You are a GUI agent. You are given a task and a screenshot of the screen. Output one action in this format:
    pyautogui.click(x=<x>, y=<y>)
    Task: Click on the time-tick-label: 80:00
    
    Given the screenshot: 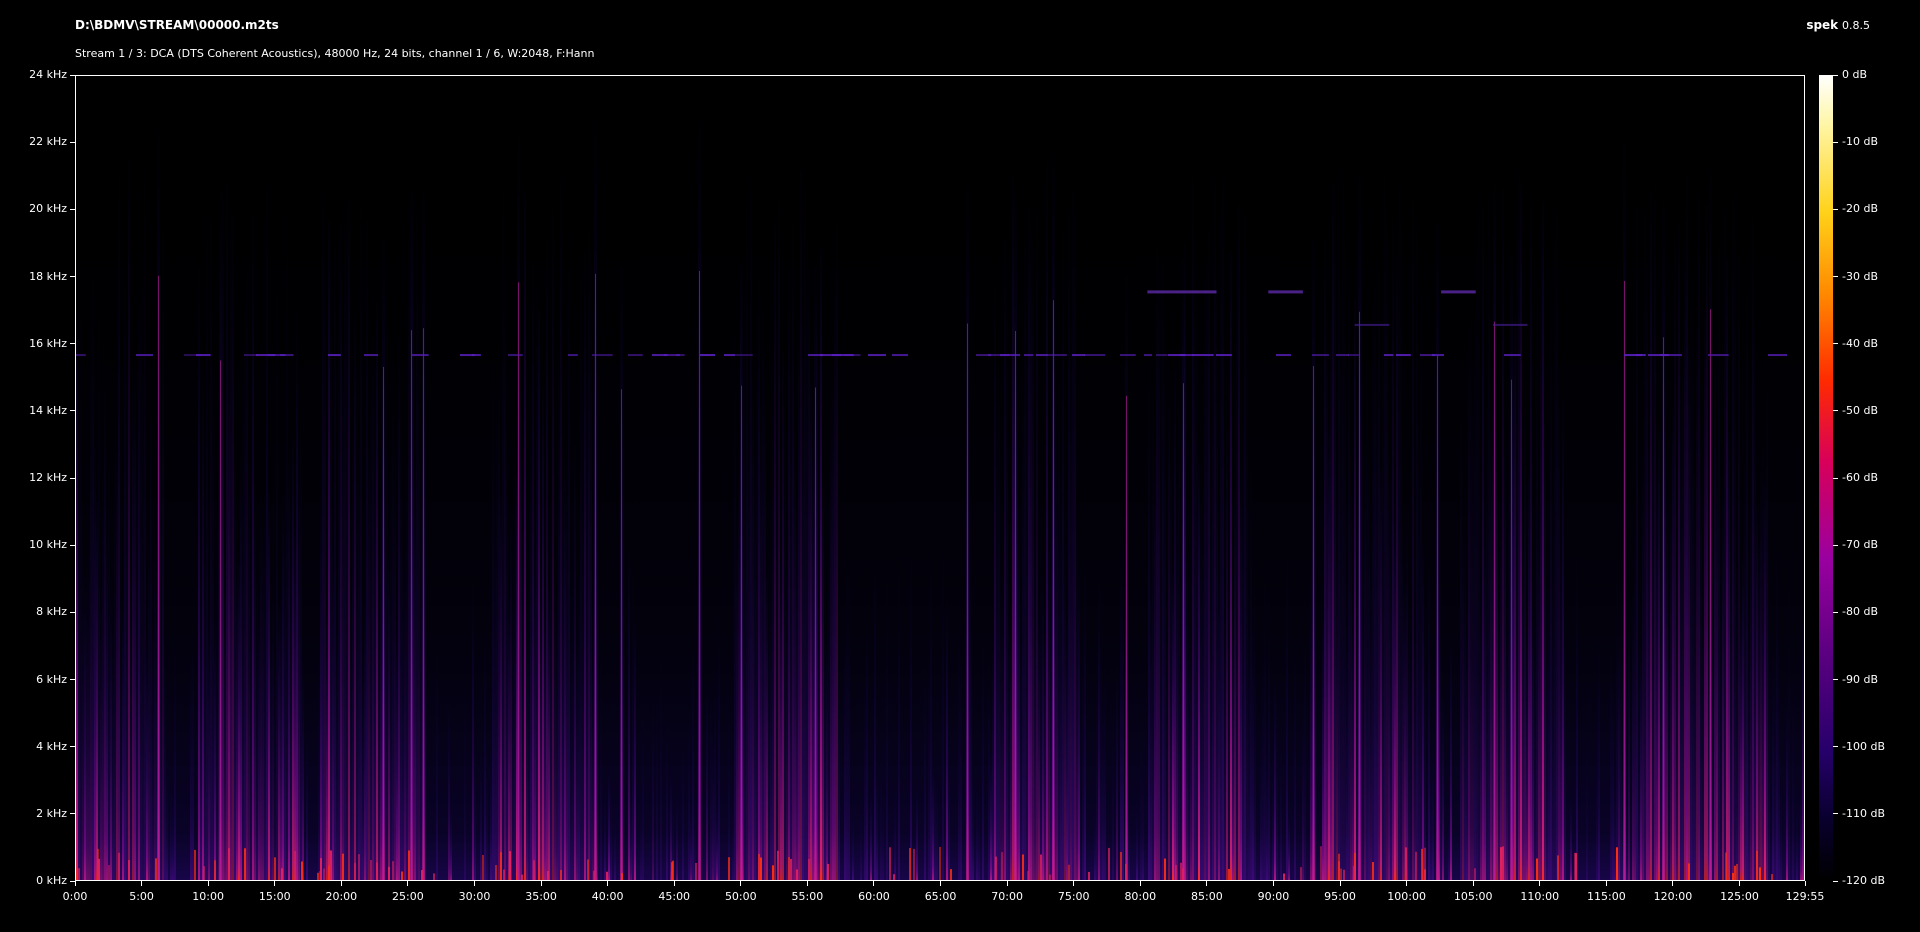 What is the action you would take?
    pyautogui.click(x=1140, y=896)
    